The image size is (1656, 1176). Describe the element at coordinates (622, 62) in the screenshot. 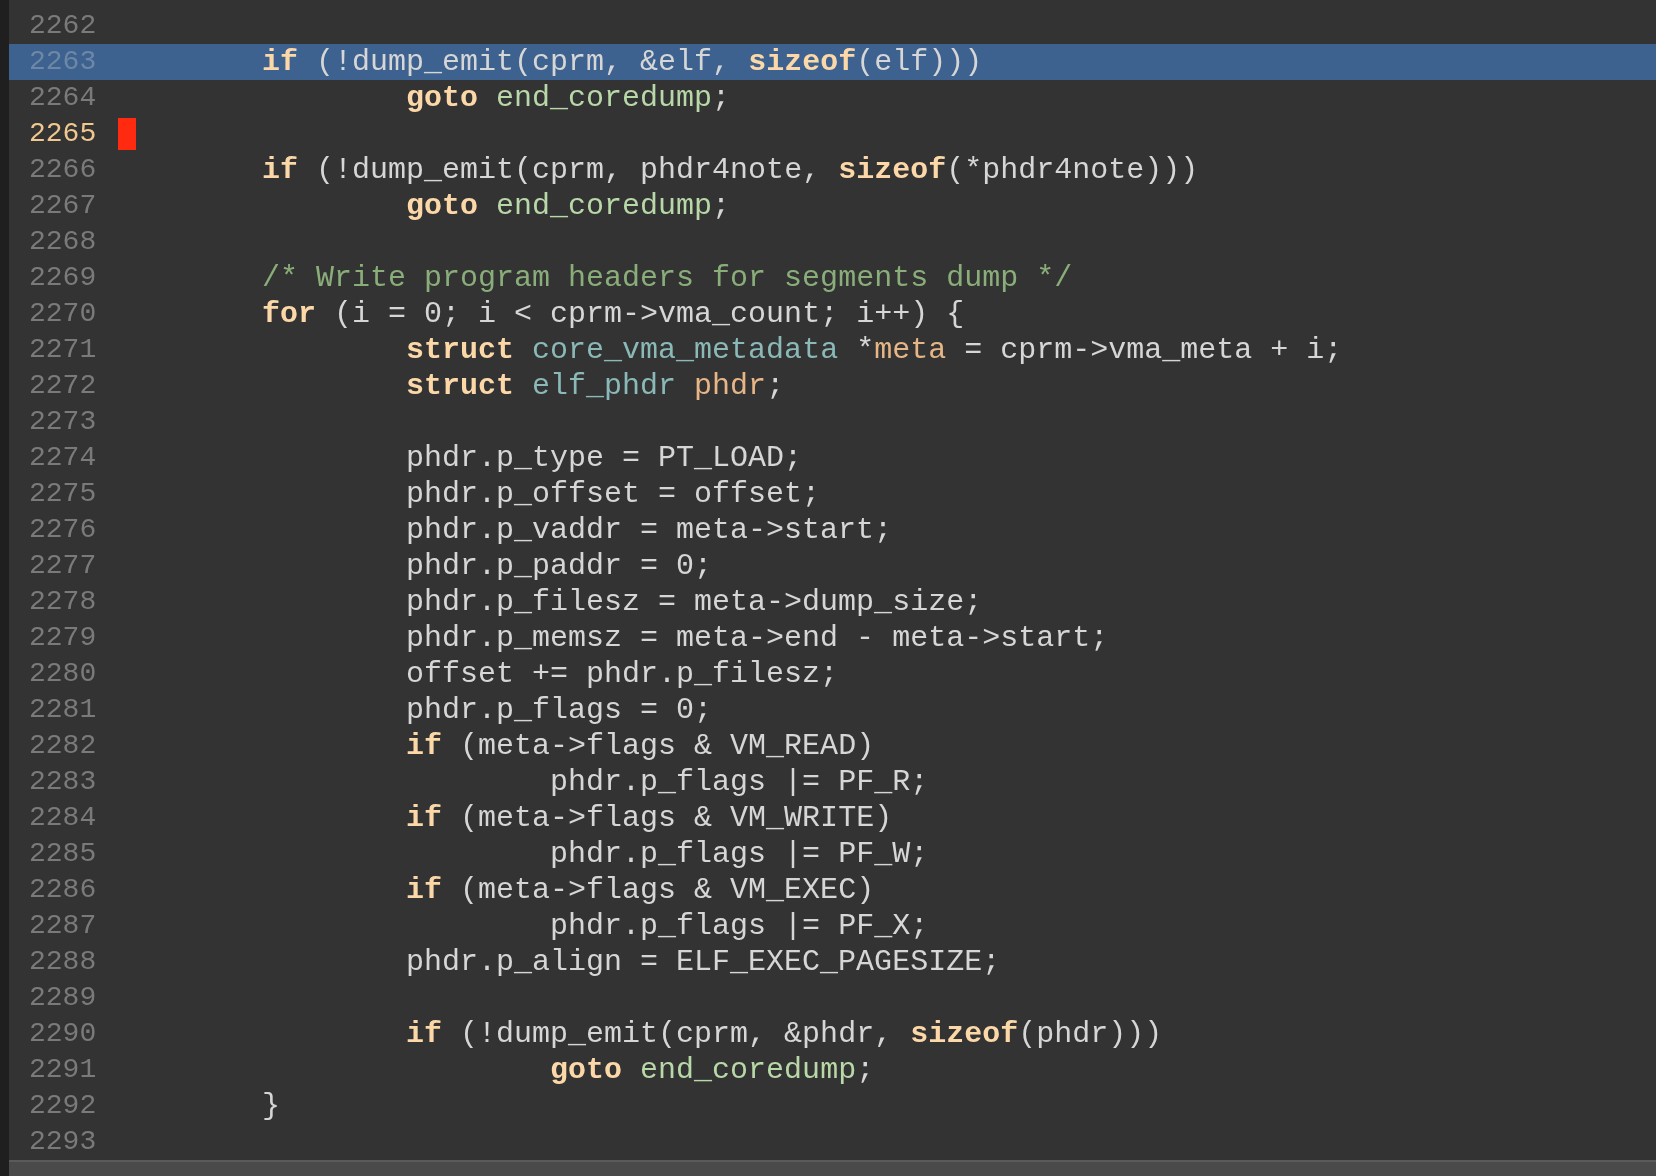

I see `code-line: if (!dump_emit(cprm, &elf, sizeof(elf)))` at that location.